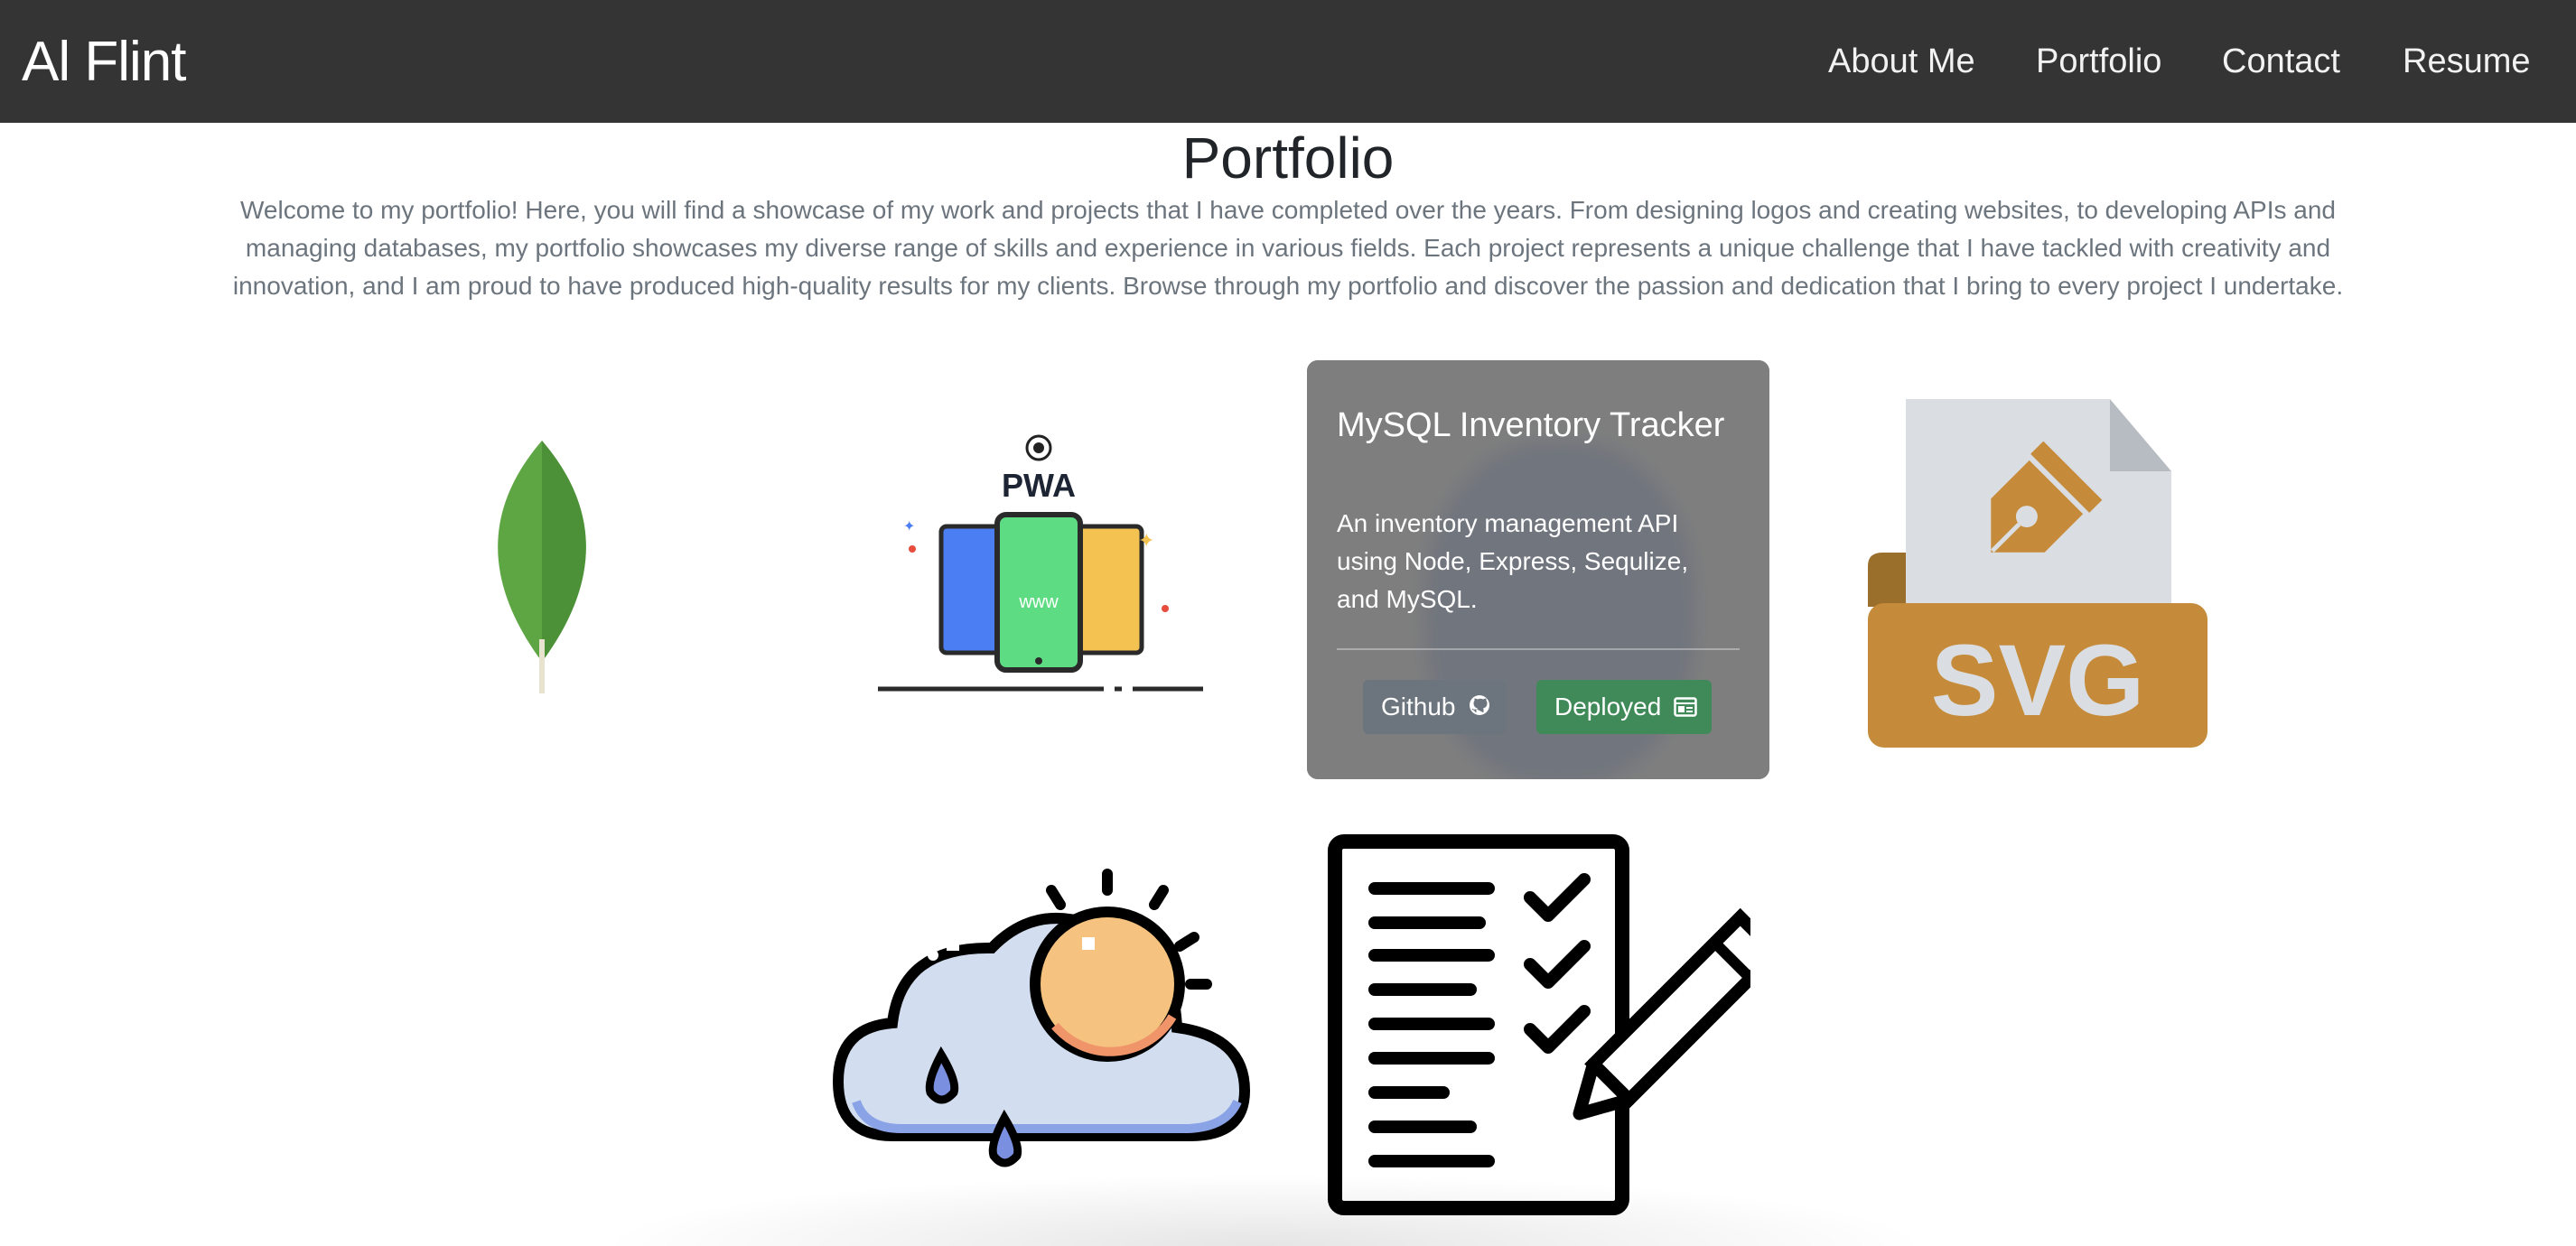 The image size is (2576, 1246). I want to click on deployed-button: Deployed, so click(1624, 707).